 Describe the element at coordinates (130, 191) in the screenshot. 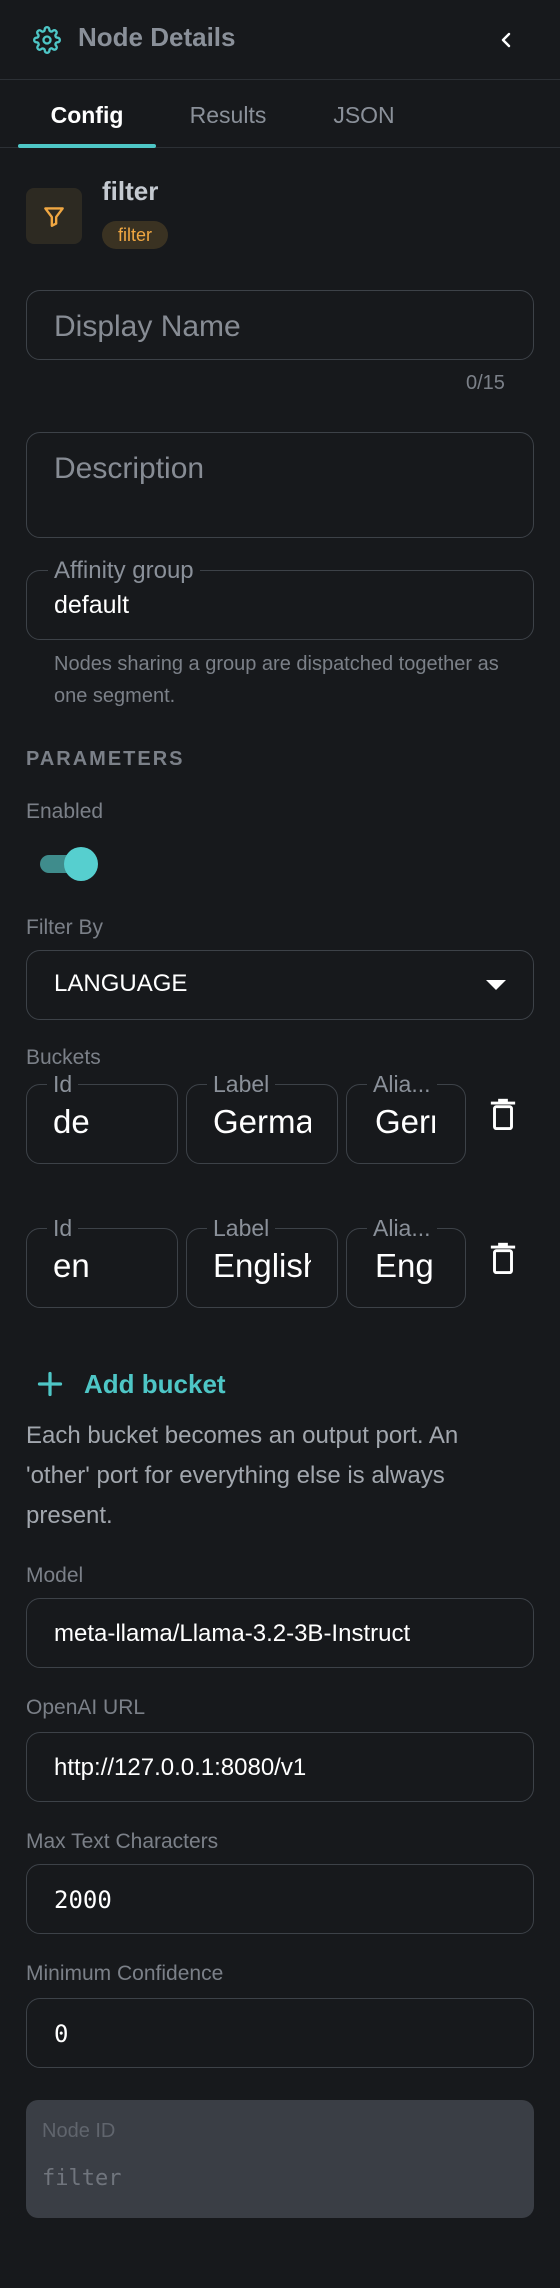

I see `node-name: filter` at that location.